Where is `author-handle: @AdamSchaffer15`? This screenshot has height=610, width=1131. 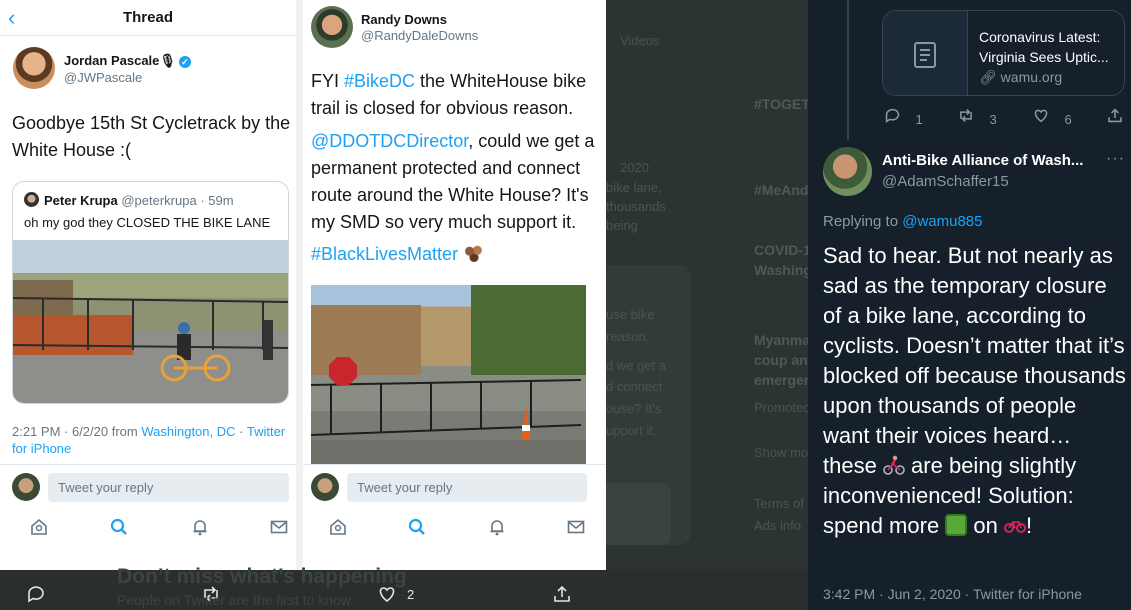
author-handle: @AdamSchaffer15 is located at coordinates (945, 181).